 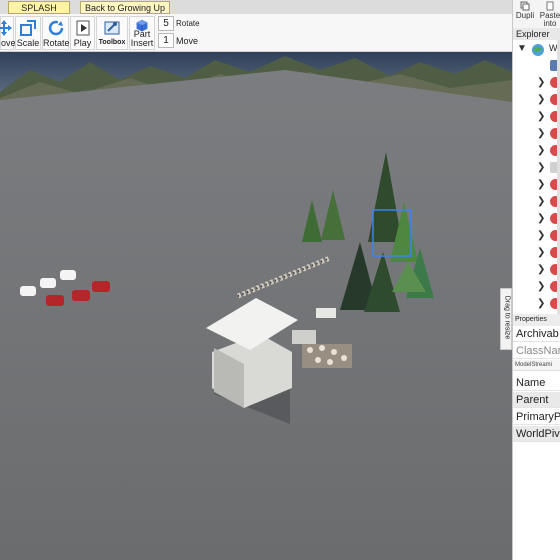 What do you see at coordinates (6, 28) in the screenshot?
I see `move-icon` at bounding box center [6, 28].